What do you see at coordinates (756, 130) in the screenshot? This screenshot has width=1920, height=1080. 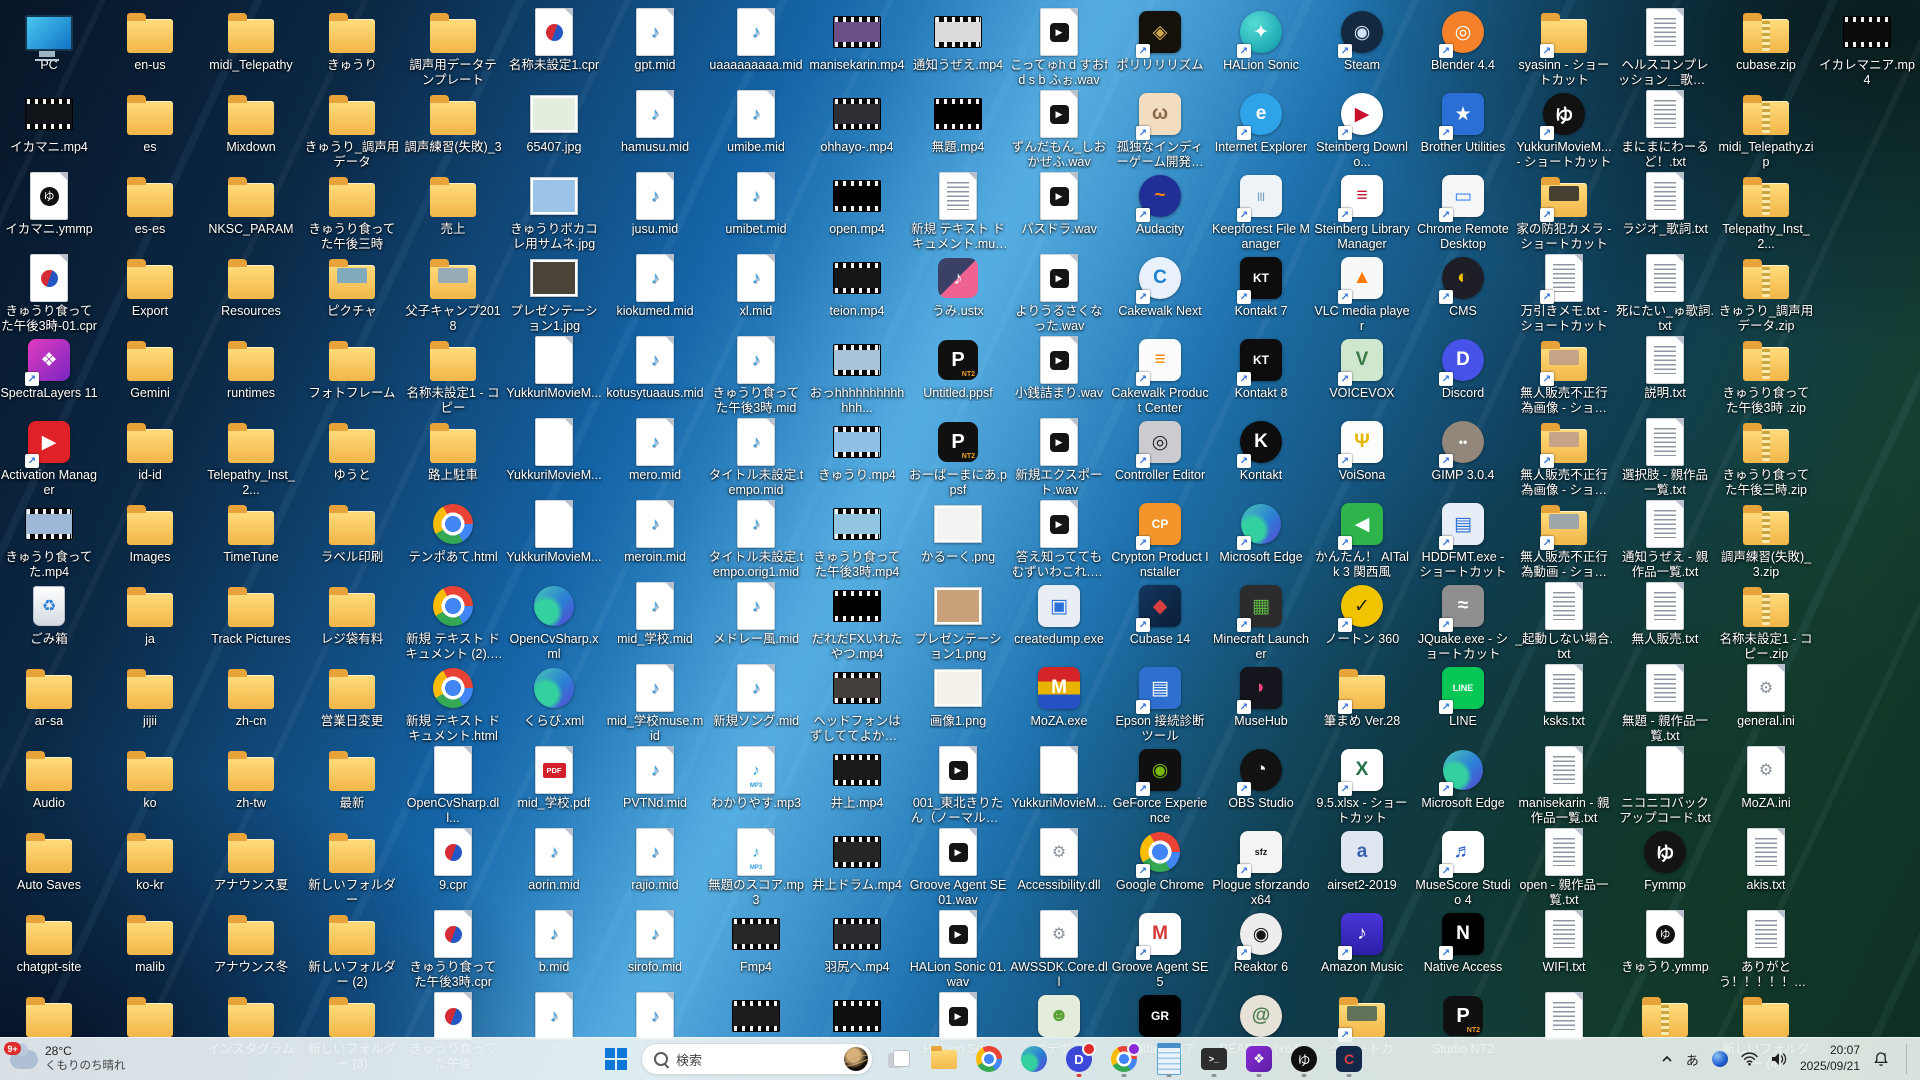 I see `desktop-icon: ♪ umibe.mid` at bounding box center [756, 130].